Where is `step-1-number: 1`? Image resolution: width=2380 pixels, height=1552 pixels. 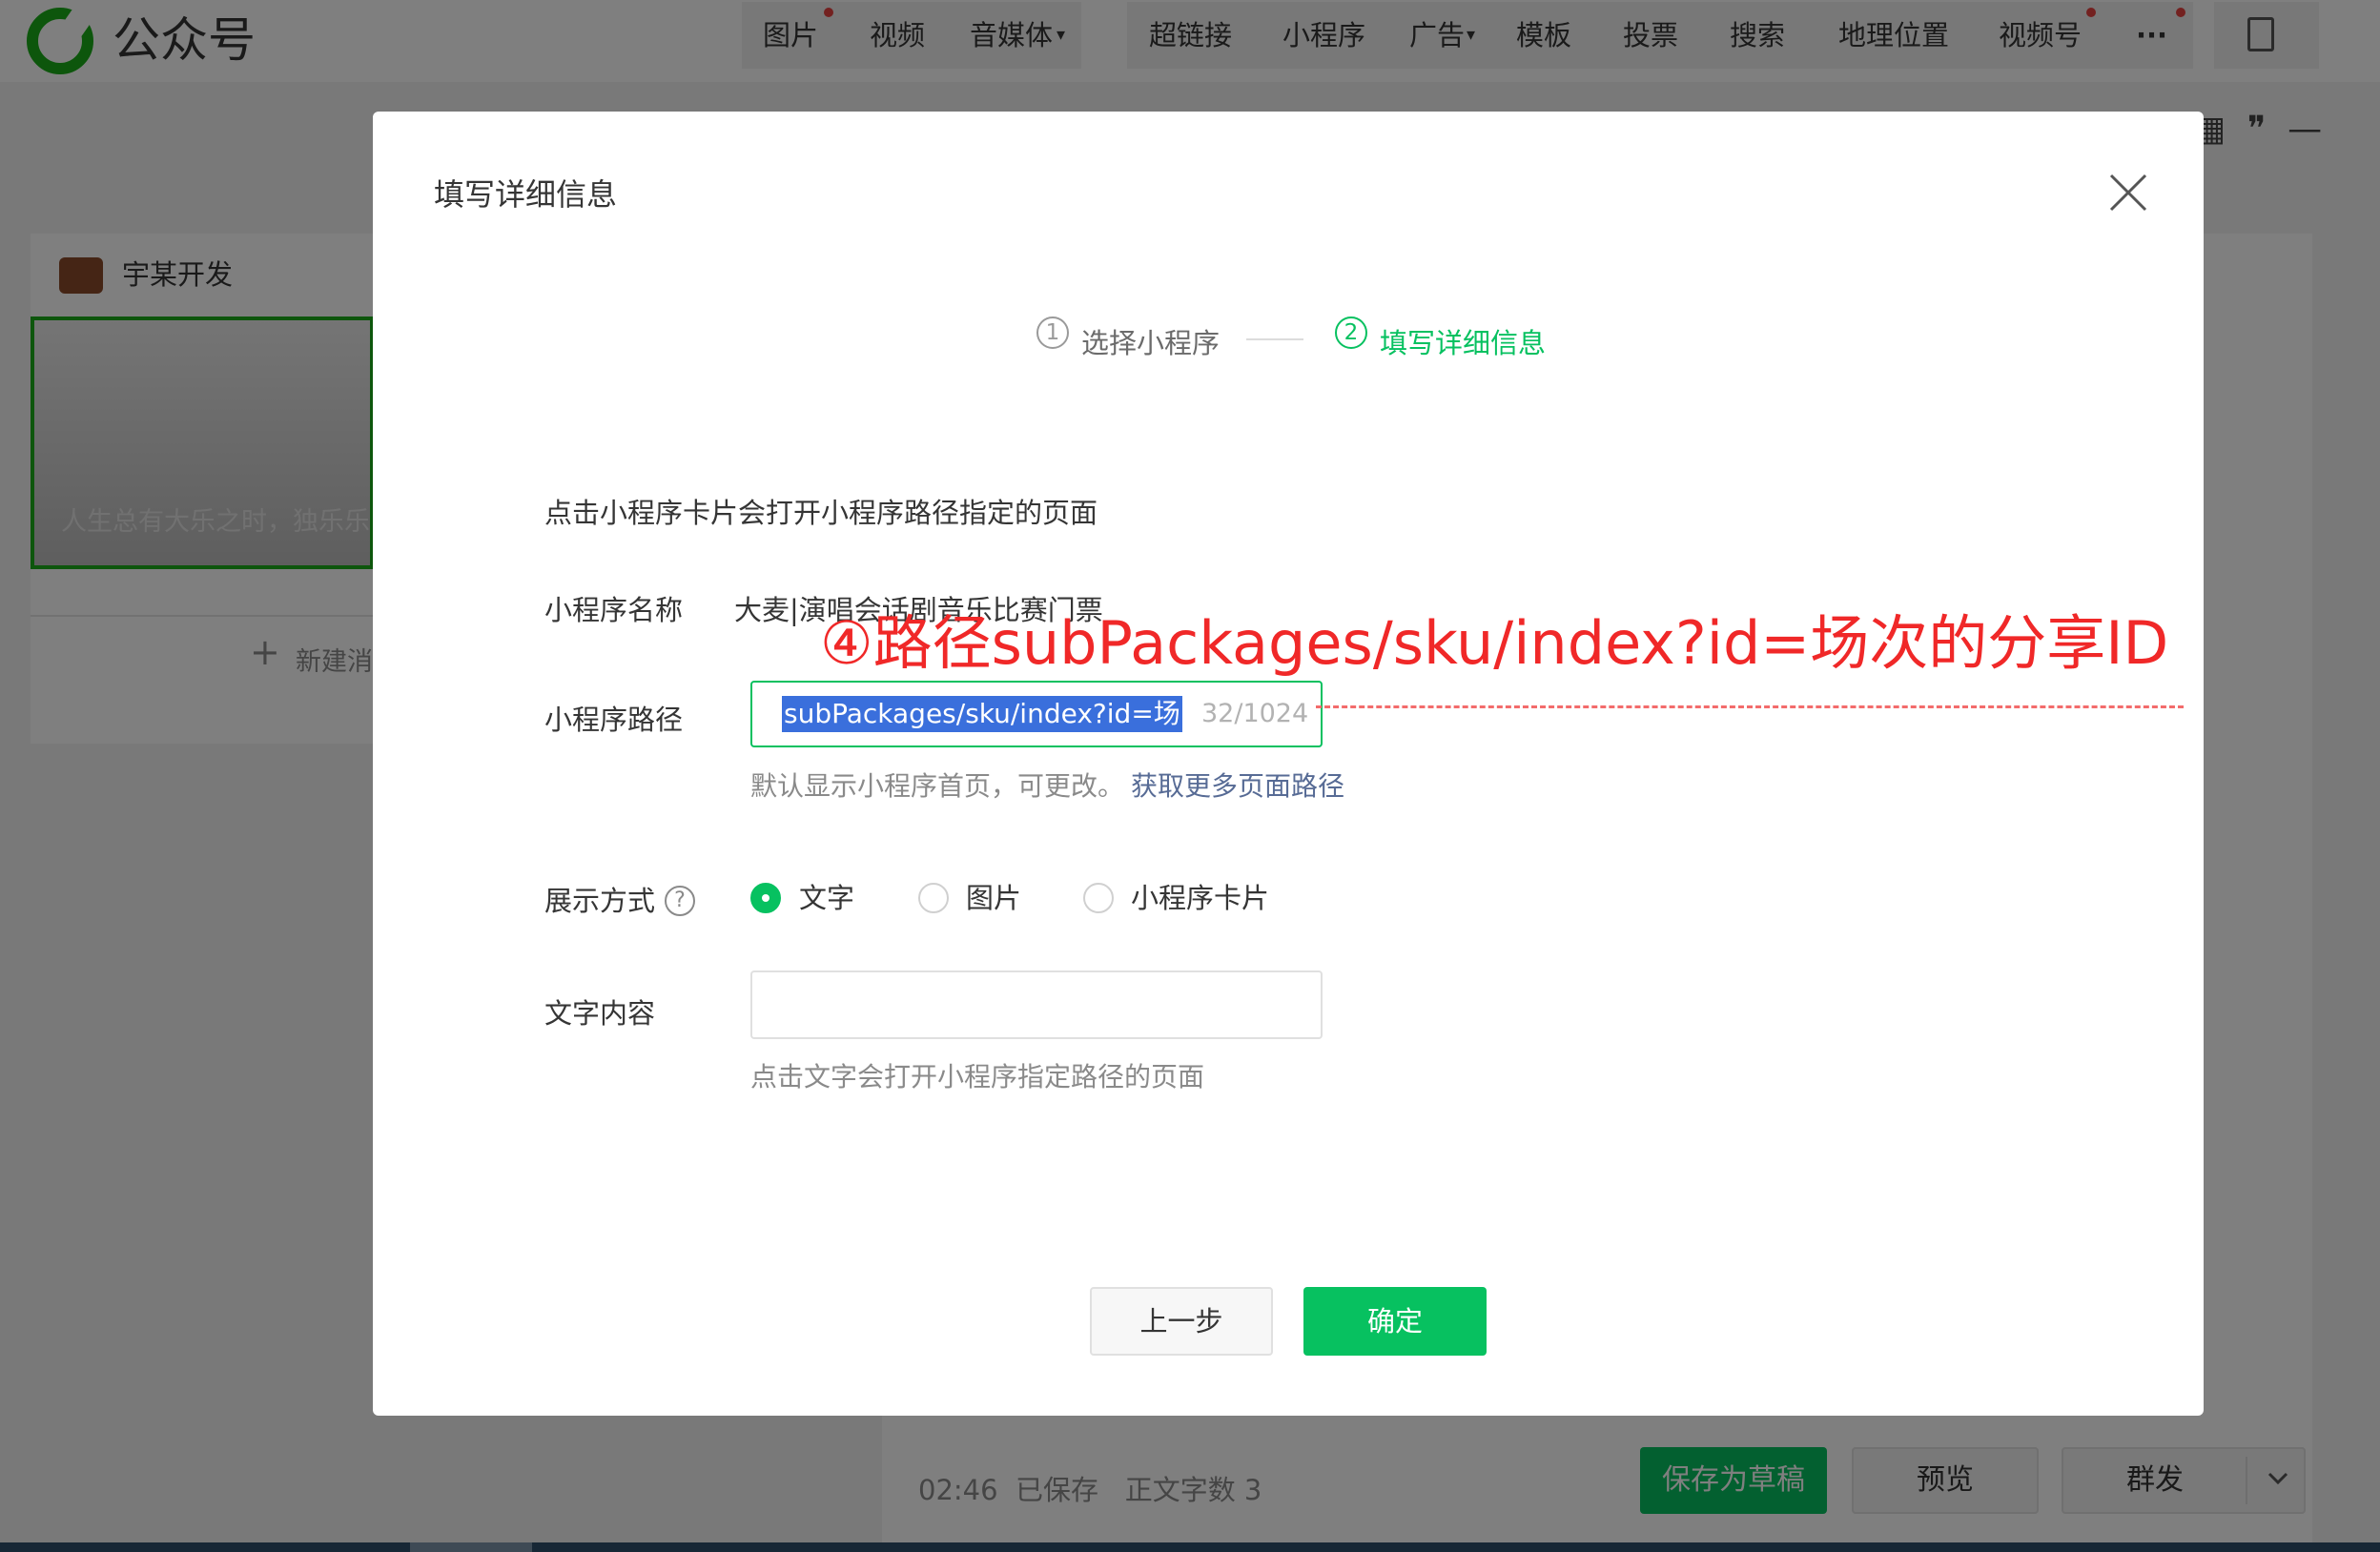 step-1-number: 1 is located at coordinates (1053, 333).